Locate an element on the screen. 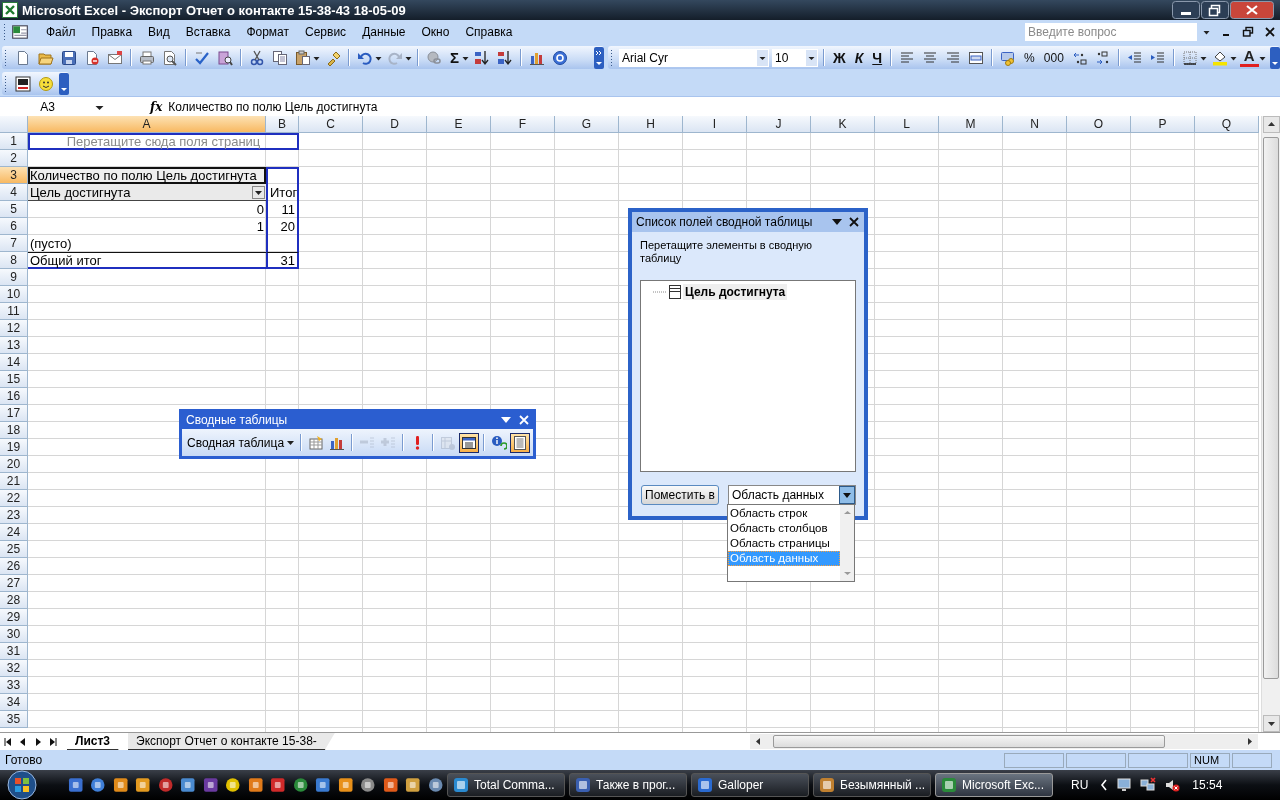  row-header: 28 is located at coordinates (14, 600).